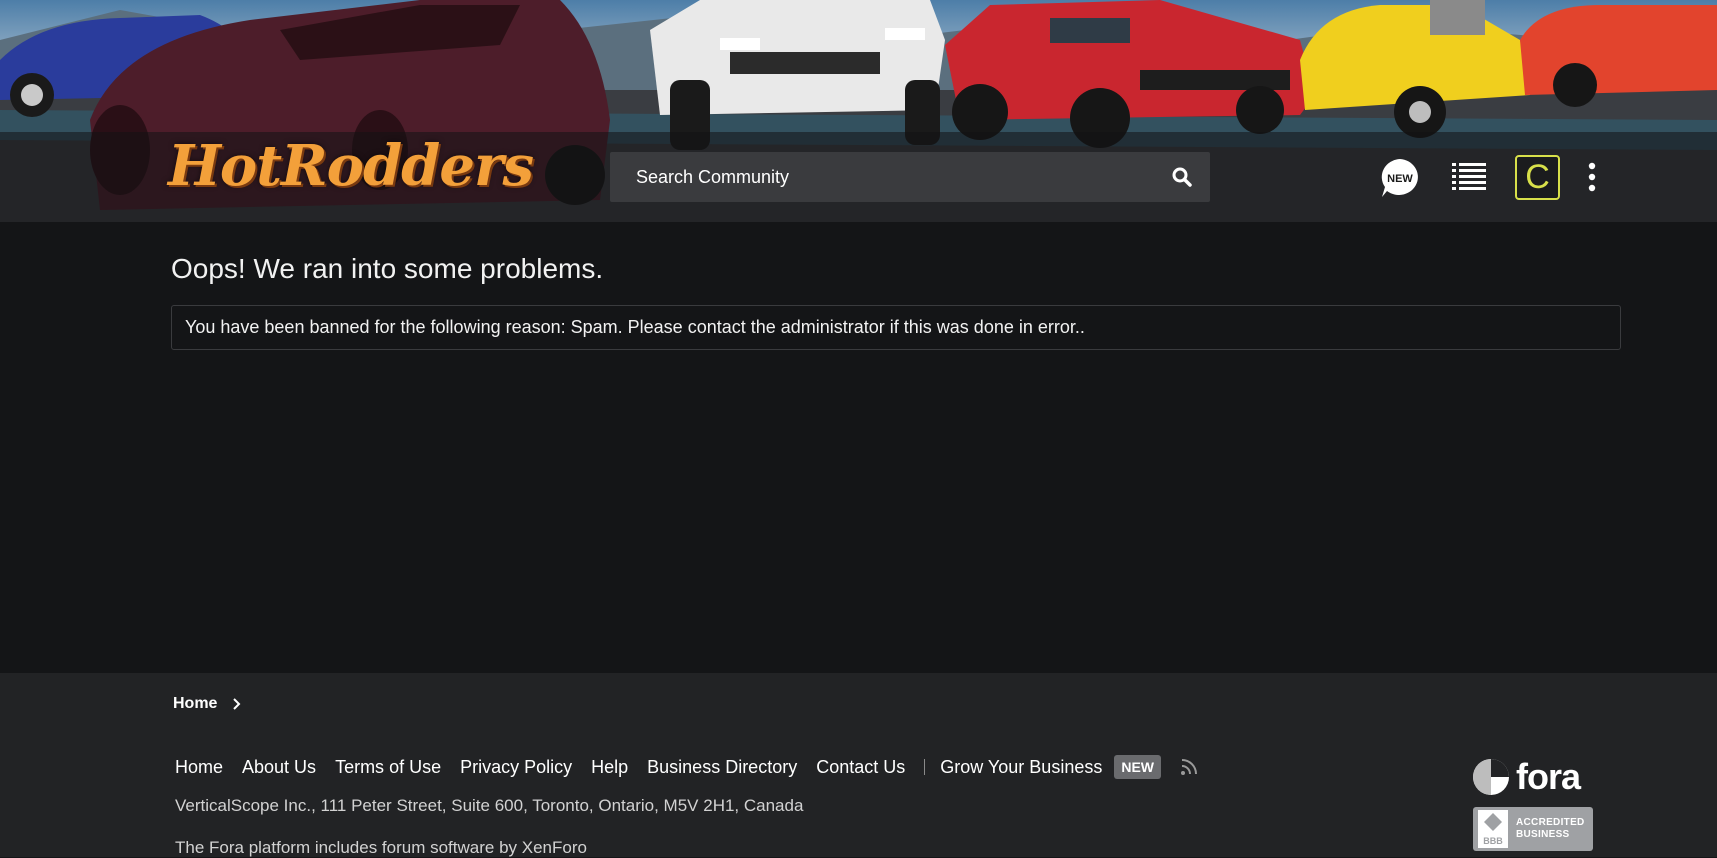 Image resolution: width=1717 pixels, height=858 pixels. I want to click on bbb-mark-text: BBB, so click(1493, 841).